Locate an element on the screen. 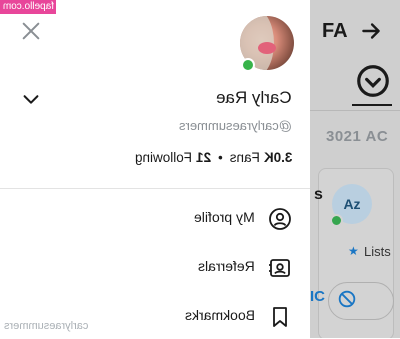  back-arrow-icon is located at coordinates (371, 31).